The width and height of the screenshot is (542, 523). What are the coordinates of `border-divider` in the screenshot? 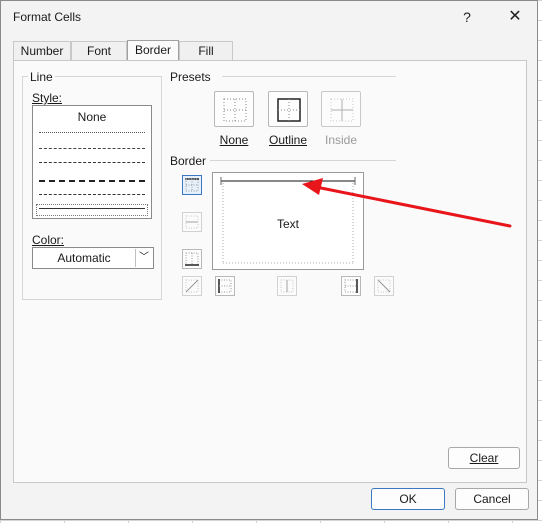 It's located at (303, 160).